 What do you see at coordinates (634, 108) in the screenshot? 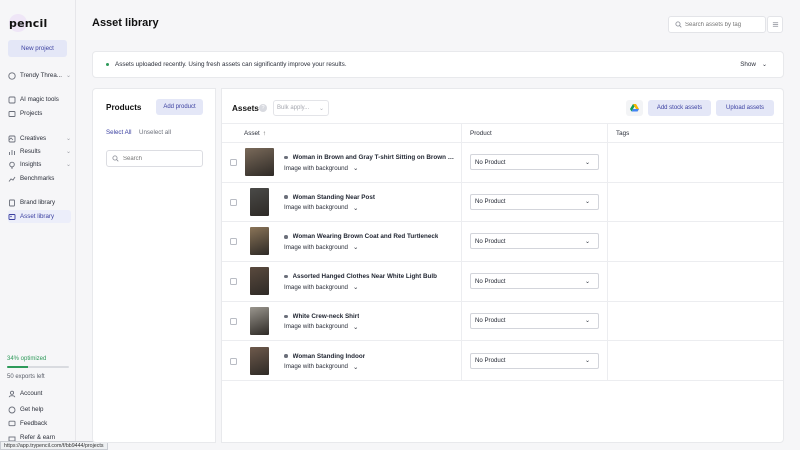
I see `google-drive-button` at bounding box center [634, 108].